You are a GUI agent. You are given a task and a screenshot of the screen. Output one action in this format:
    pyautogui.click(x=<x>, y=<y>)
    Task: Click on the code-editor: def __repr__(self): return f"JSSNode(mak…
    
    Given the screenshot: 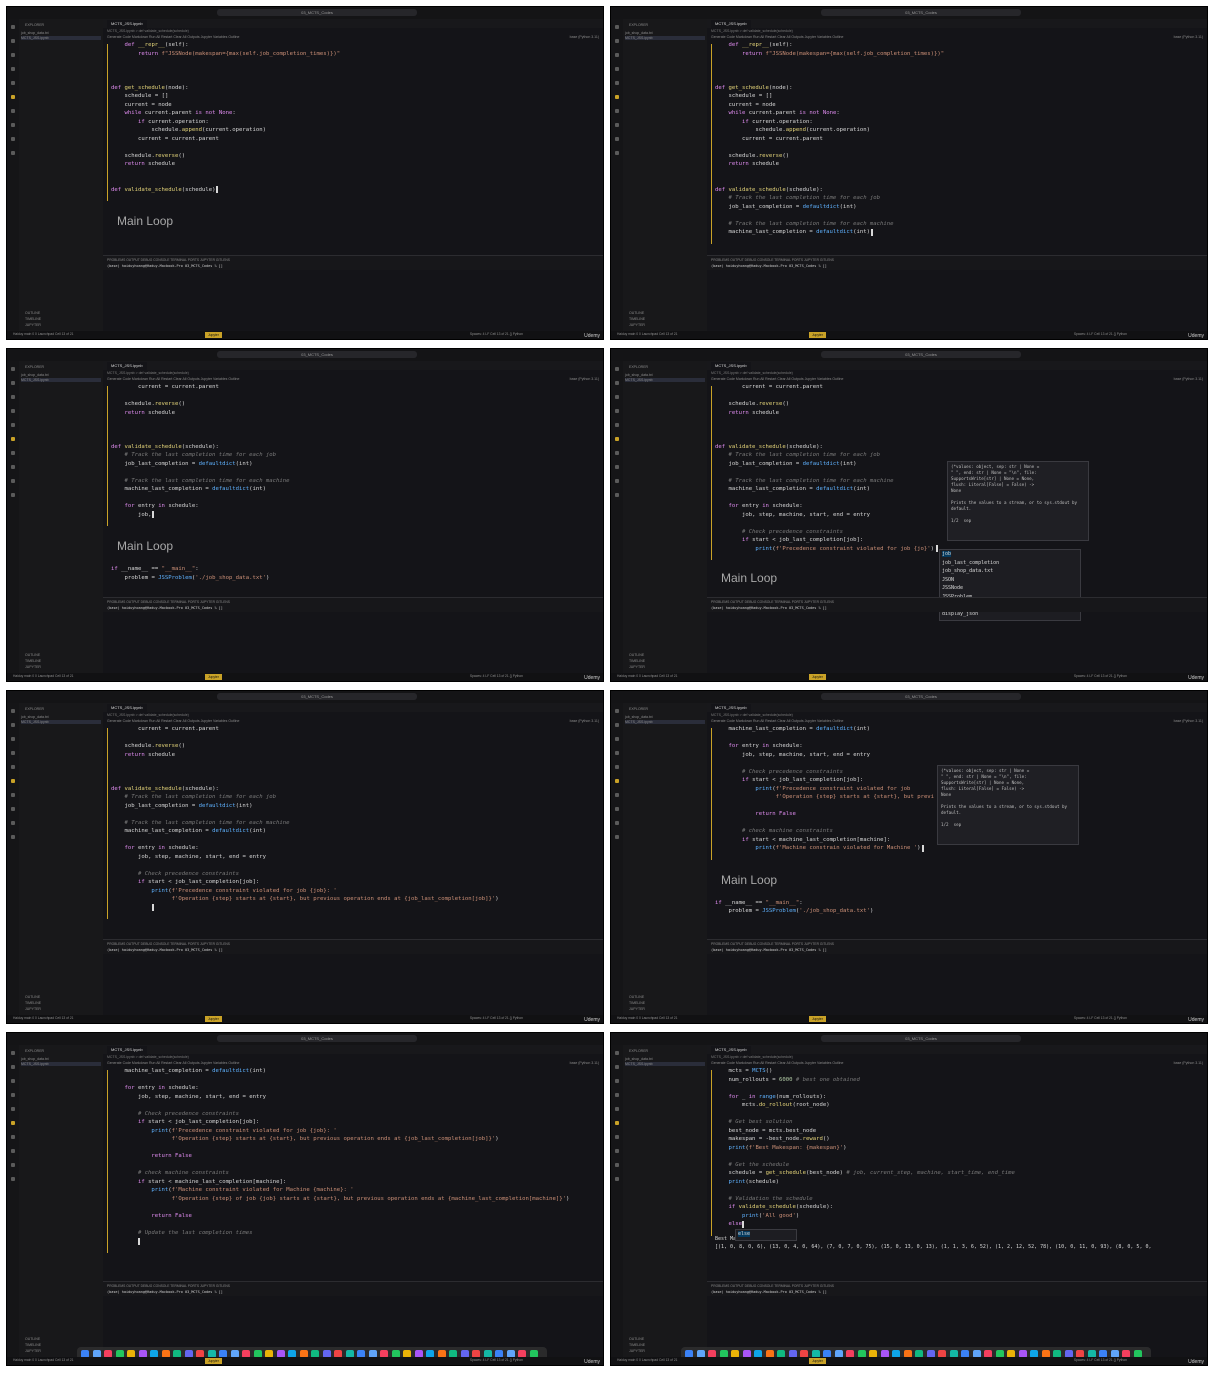 What is the action you would take?
    pyautogui.click(x=225, y=117)
    